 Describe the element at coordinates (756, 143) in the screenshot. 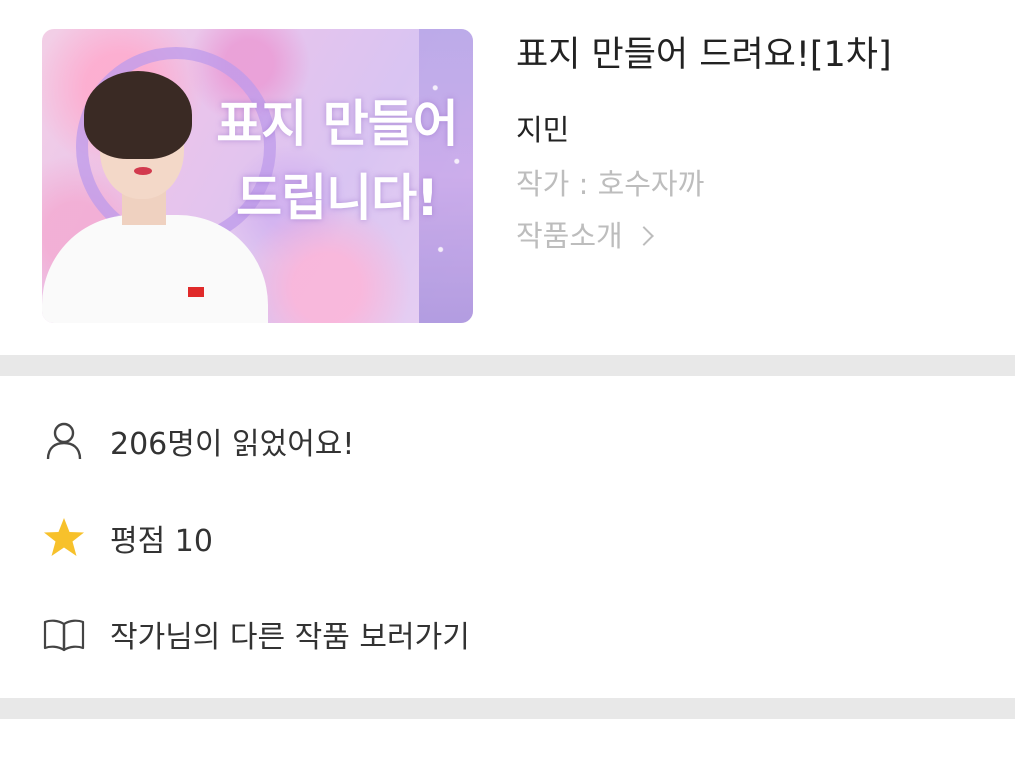

I see `work-info: 표지 만들어 드려요![1차] 지민 작가 : 호수자까 작품소개` at that location.